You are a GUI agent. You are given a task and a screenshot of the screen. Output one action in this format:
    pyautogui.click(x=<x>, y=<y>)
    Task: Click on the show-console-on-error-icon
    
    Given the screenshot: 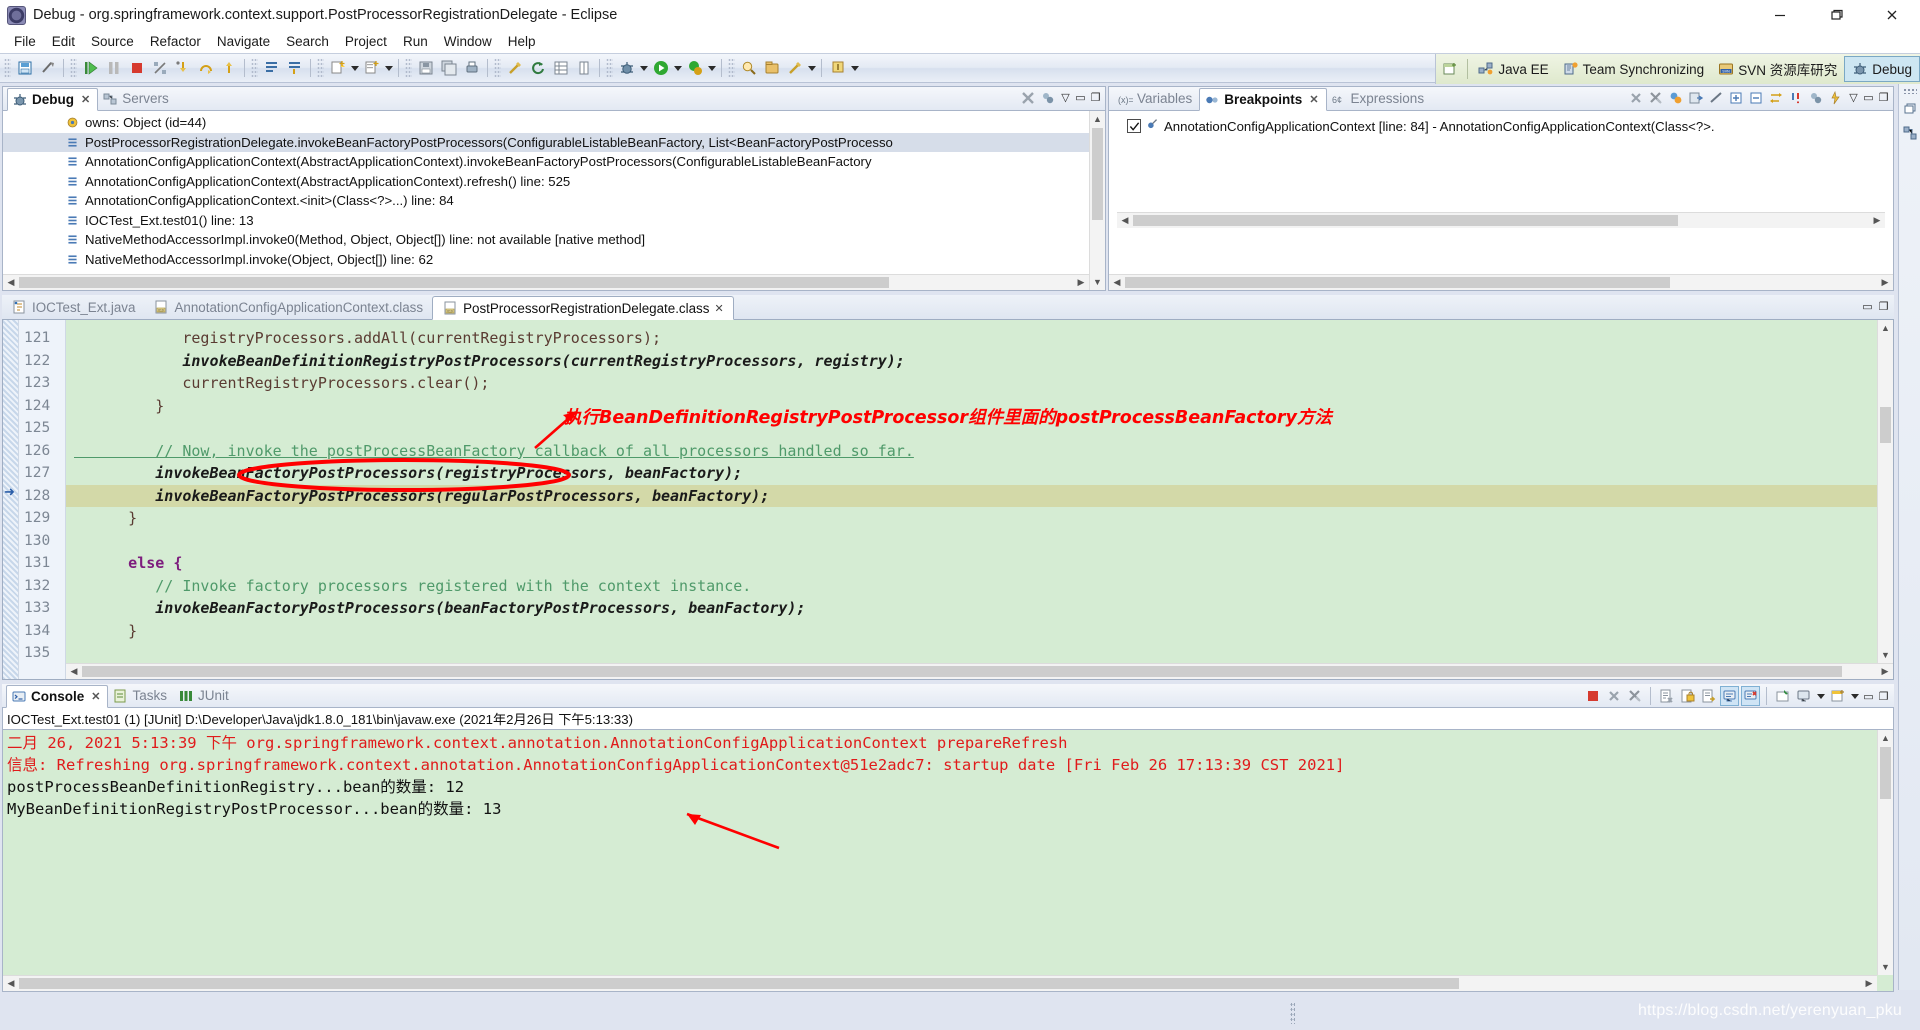 What is the action you would take?
    pyautogui.click(x=1750, y=696)
    